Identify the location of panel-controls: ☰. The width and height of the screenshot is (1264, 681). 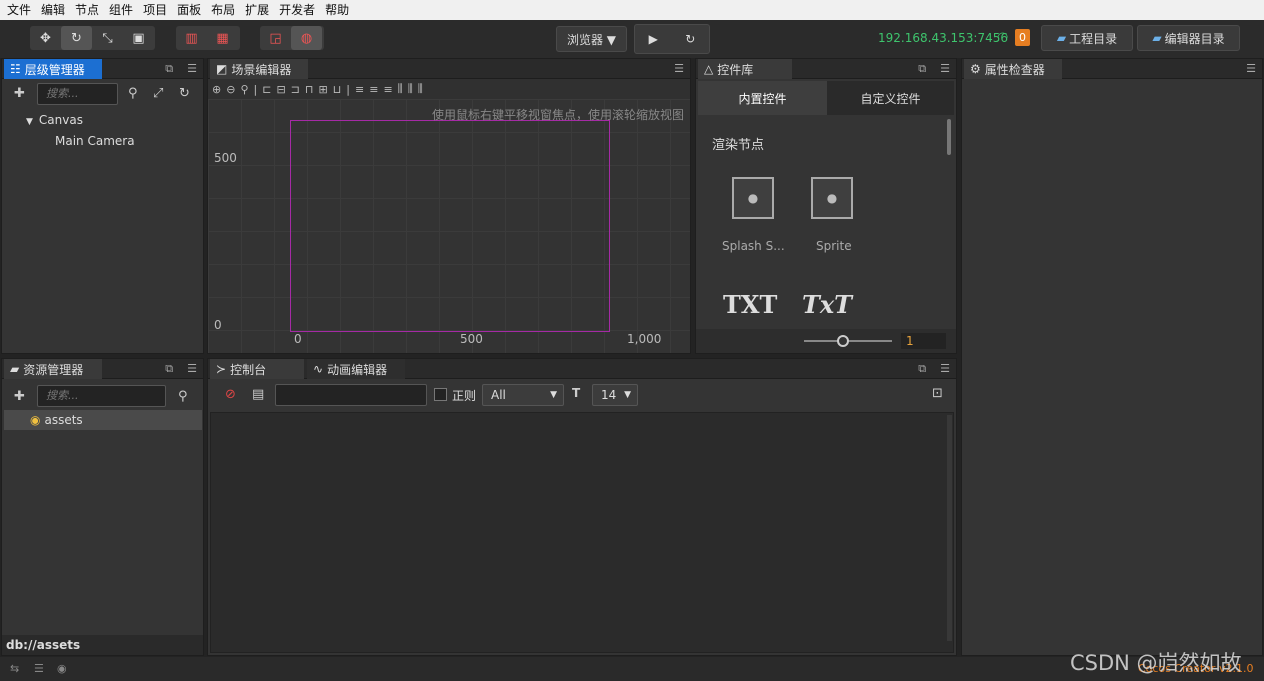
(679, 68).